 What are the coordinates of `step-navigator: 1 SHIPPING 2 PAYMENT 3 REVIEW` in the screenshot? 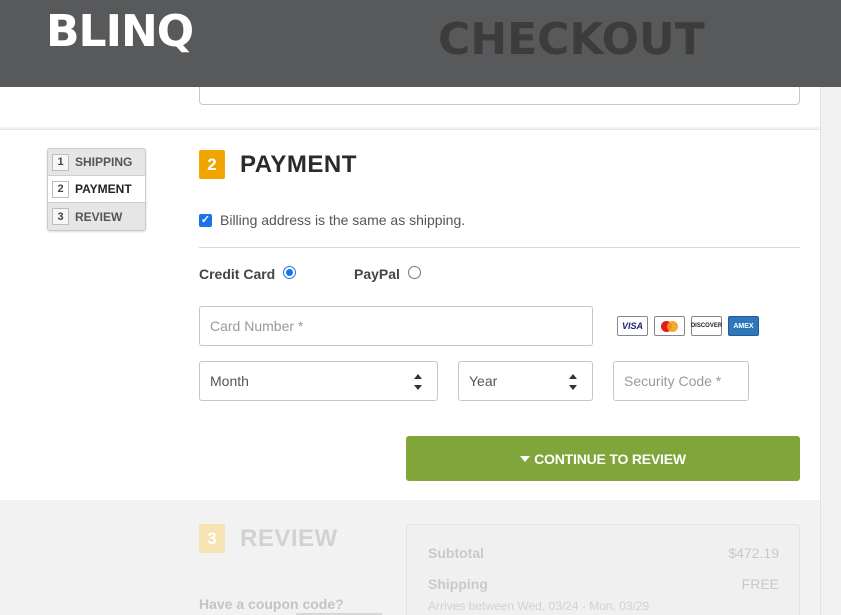 It's located at (96, 189).